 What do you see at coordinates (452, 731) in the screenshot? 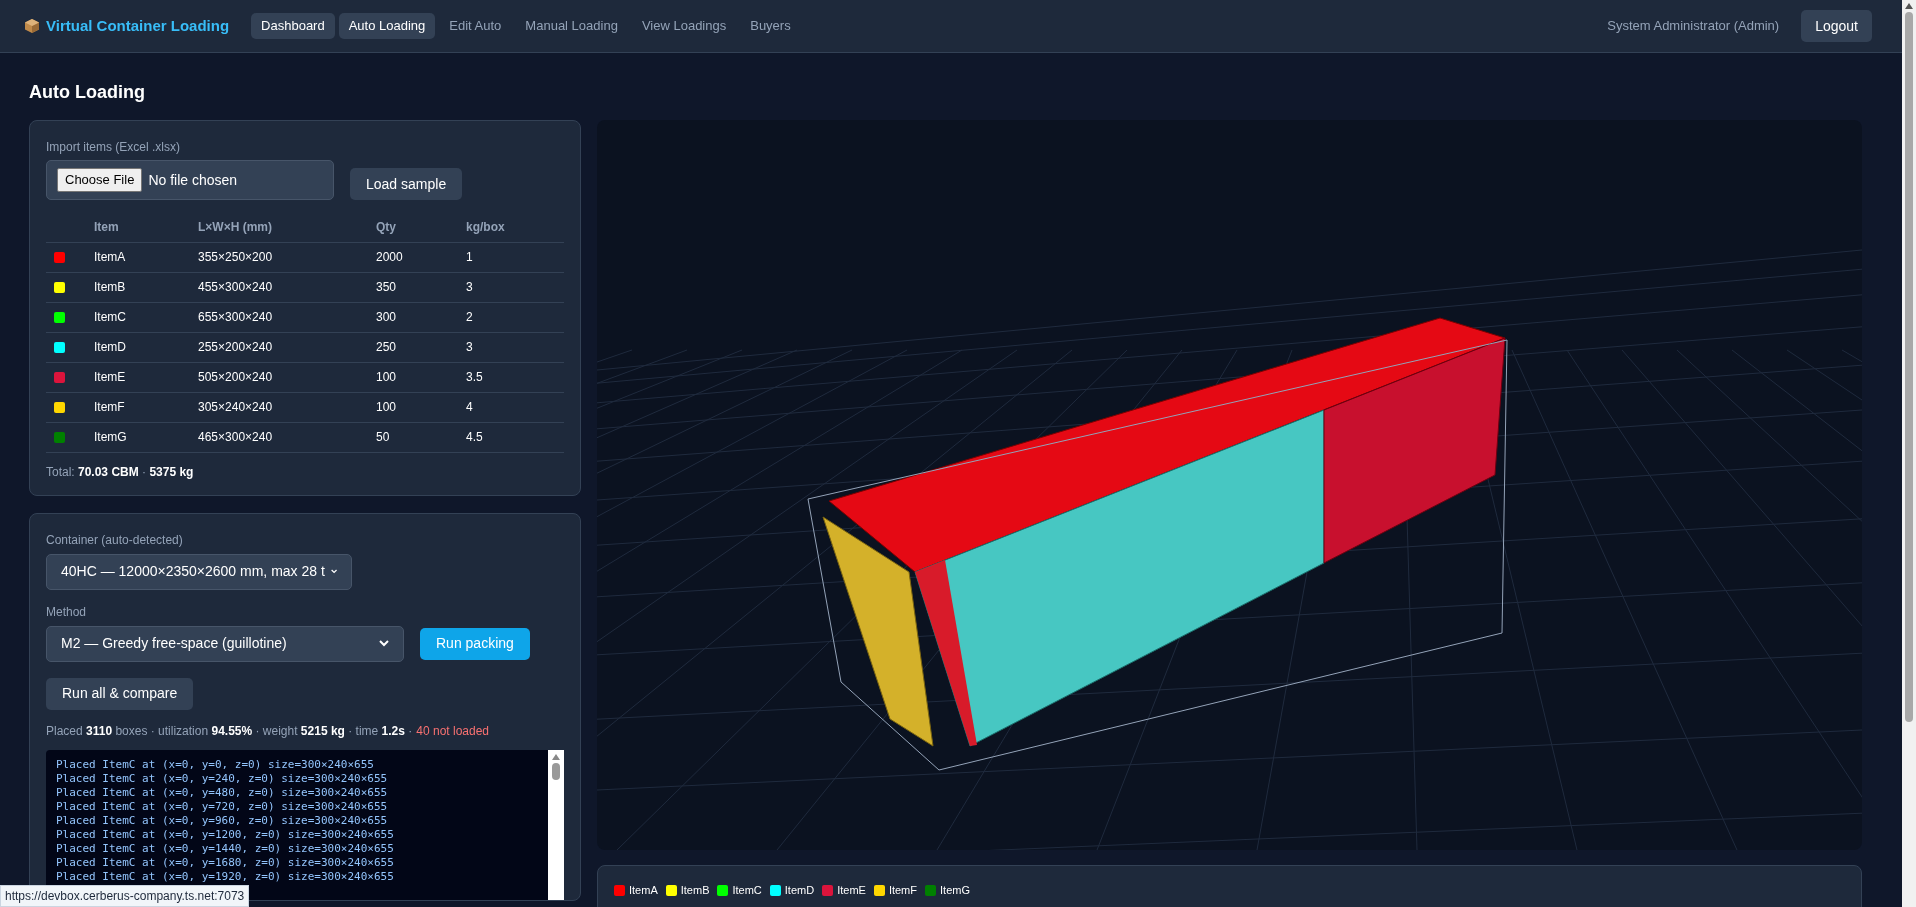
I see `not-loaded-text: 40 not loaded` at bounding box center [452, 731].